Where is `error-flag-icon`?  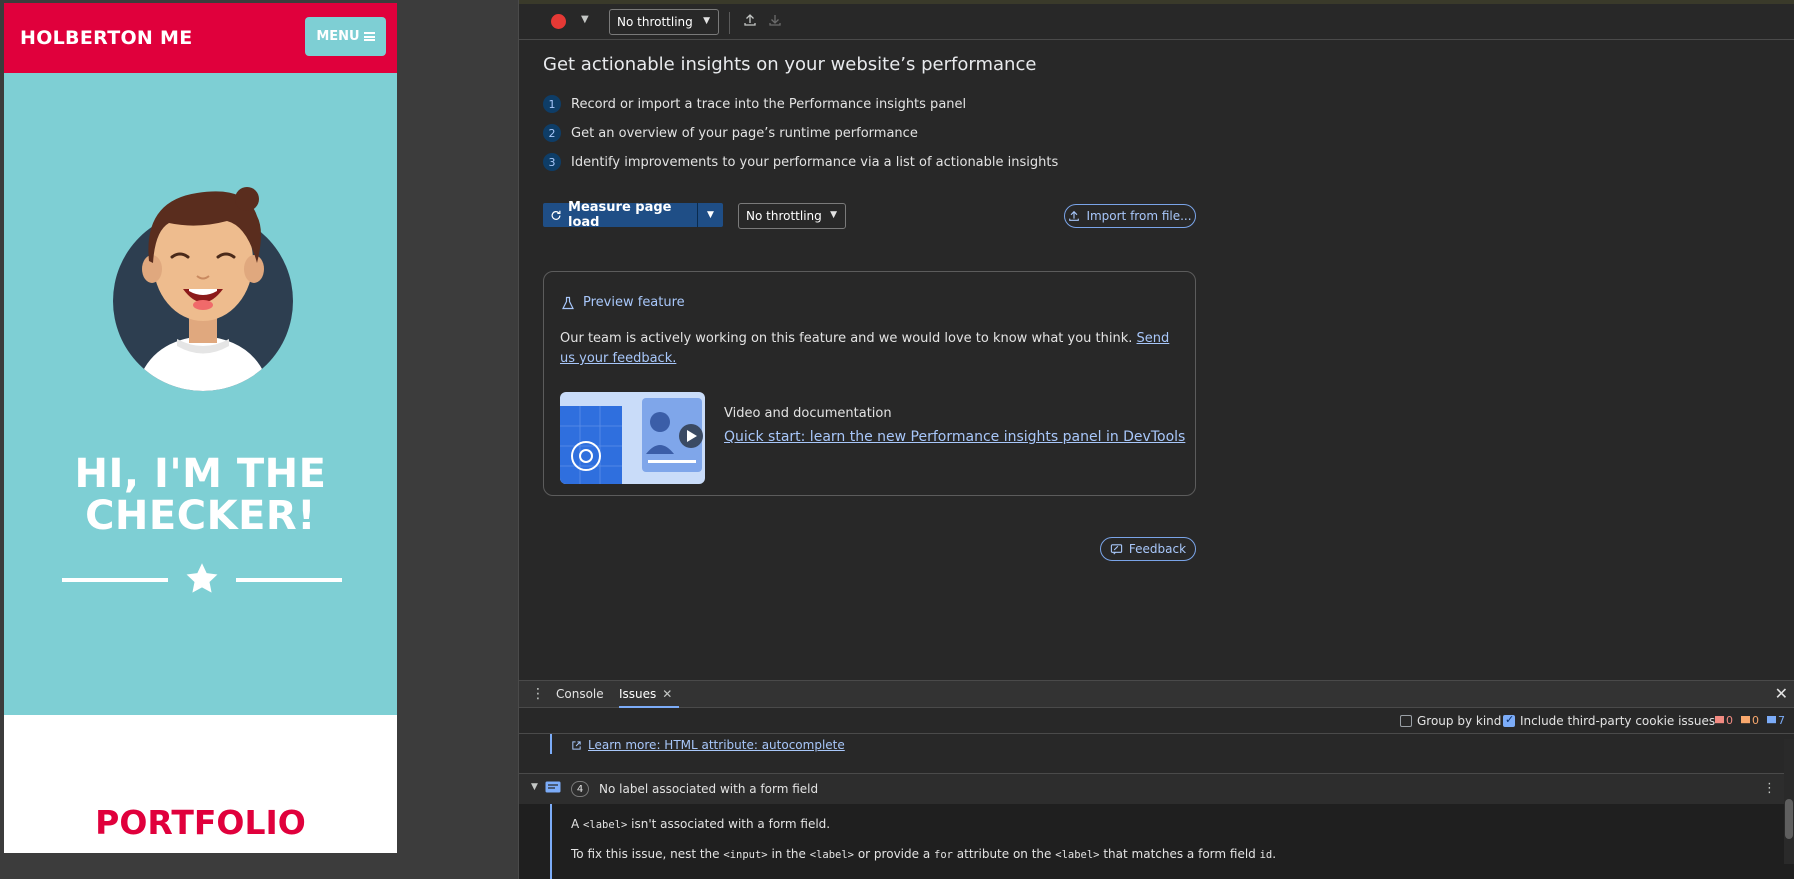
error-flag-icon is located at coordinates (1719, 720).